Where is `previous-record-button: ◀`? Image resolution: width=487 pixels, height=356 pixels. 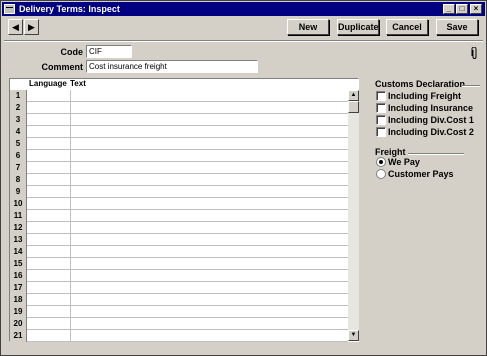
previous-record-button: ◀ is located at coordinates (15, 27).